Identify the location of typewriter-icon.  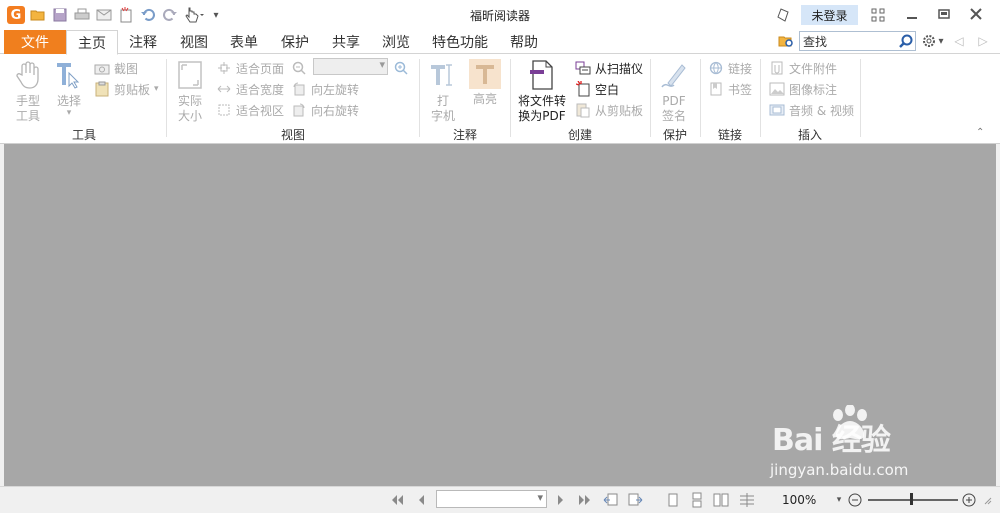
(443, 75).